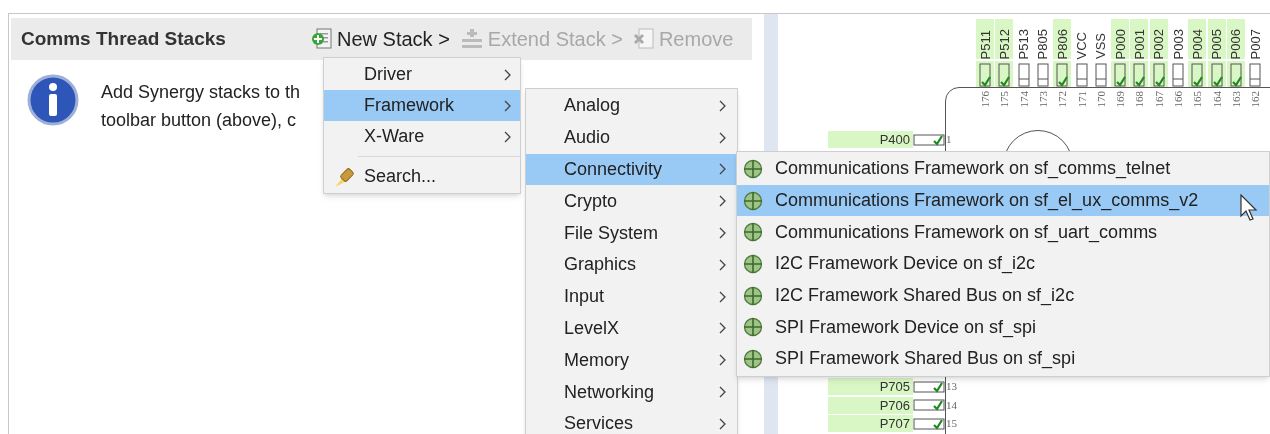  What do you see at coordinates (380, 39) in the screenshot?
I see `toolbar-button: New Stack >` at bounding box center [380, 39].